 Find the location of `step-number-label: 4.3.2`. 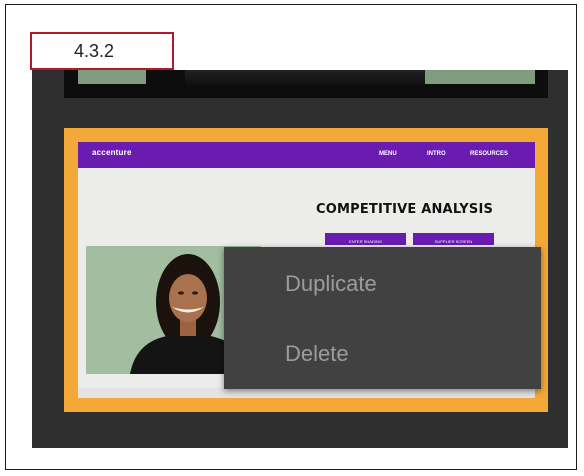

step-number-label: 4.3.2 is located at coordinates (102, 51).